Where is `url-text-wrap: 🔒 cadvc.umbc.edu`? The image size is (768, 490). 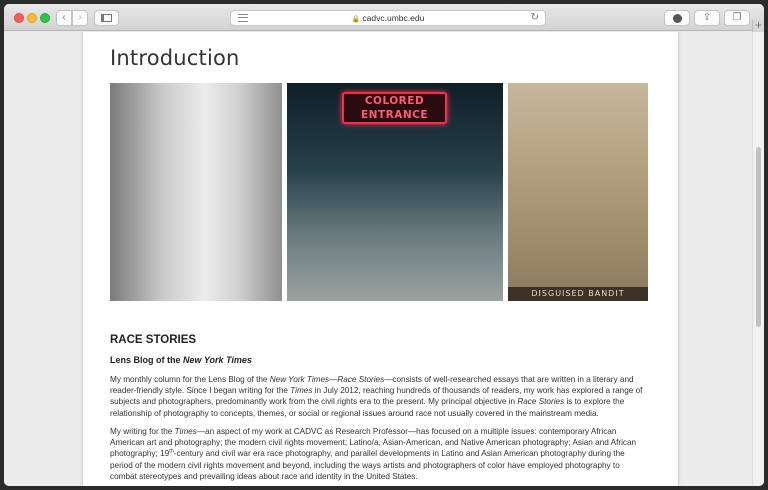
url-text-wrap: 🔒 cadvc.umbc.edu is located at coordinates (388, 19).